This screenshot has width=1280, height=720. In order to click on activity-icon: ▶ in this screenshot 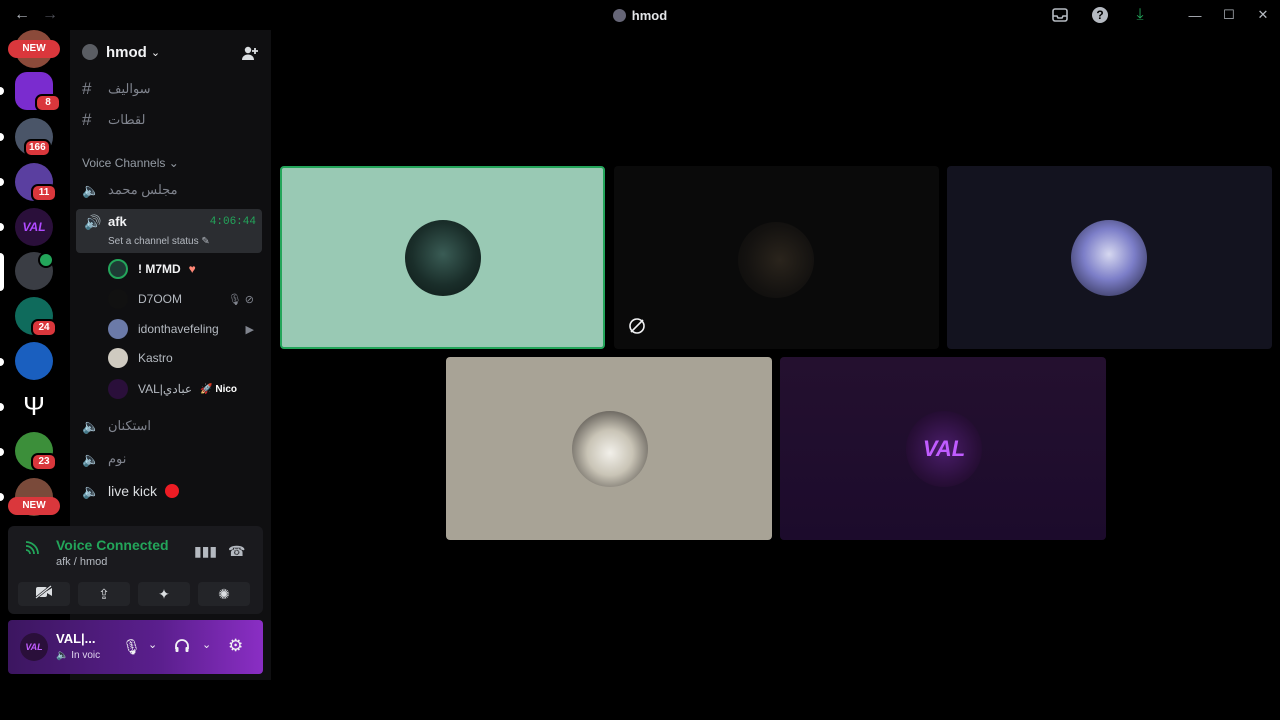, I will do `click(249, 329)`.